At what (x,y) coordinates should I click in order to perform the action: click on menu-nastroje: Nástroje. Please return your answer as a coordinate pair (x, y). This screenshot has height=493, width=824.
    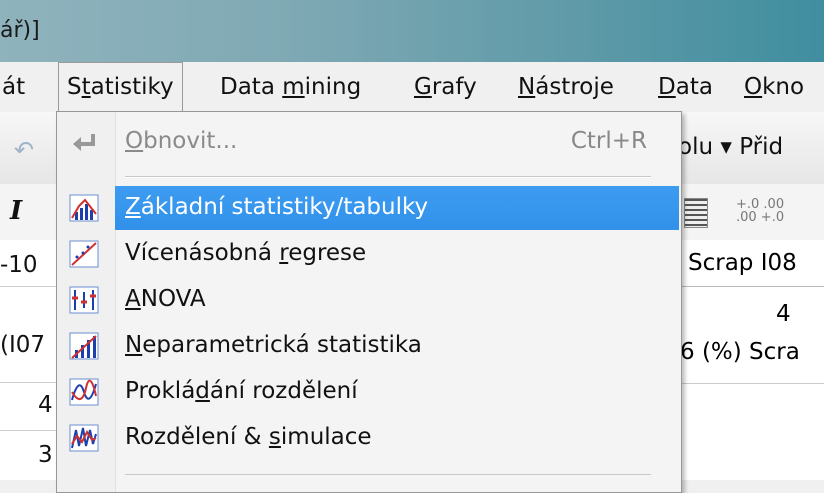
    Looking at the image, I should click on (566, 87).